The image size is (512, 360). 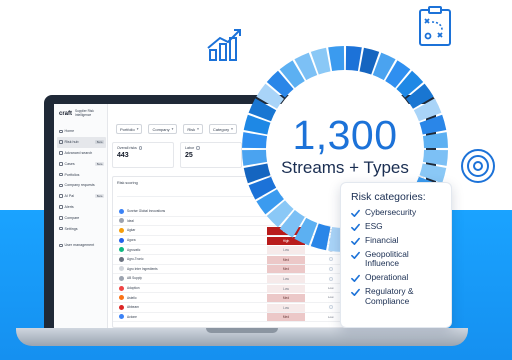 I want to click on brand-text: Supplier Risk Intelligence, so click(x=84, y=113).